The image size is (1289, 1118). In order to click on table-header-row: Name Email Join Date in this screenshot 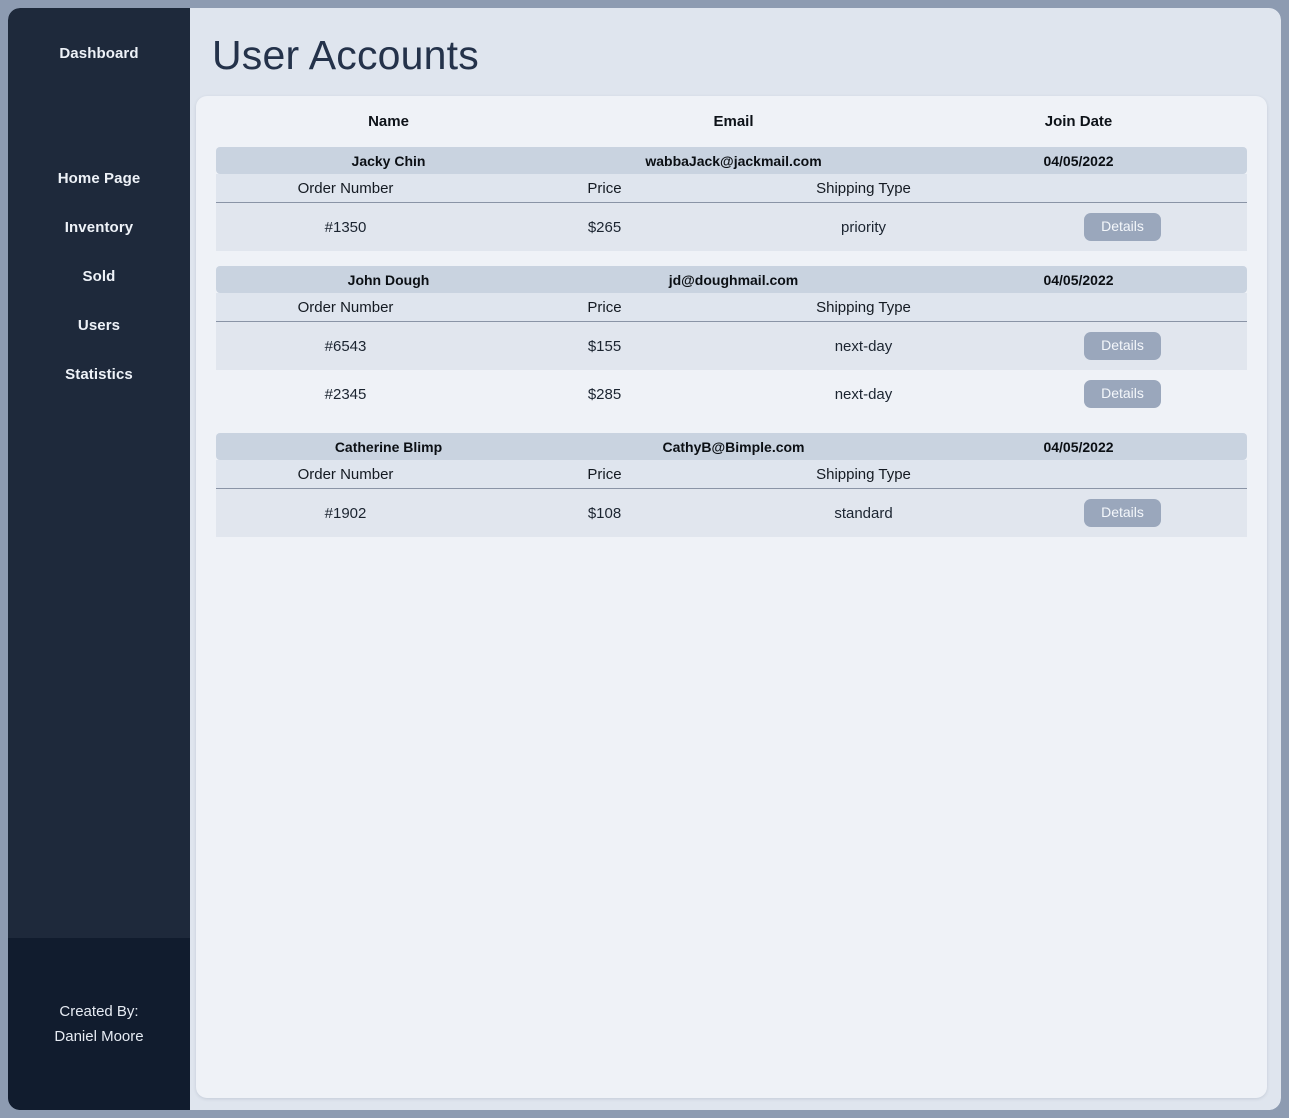, I will do `click(731, 121)`.